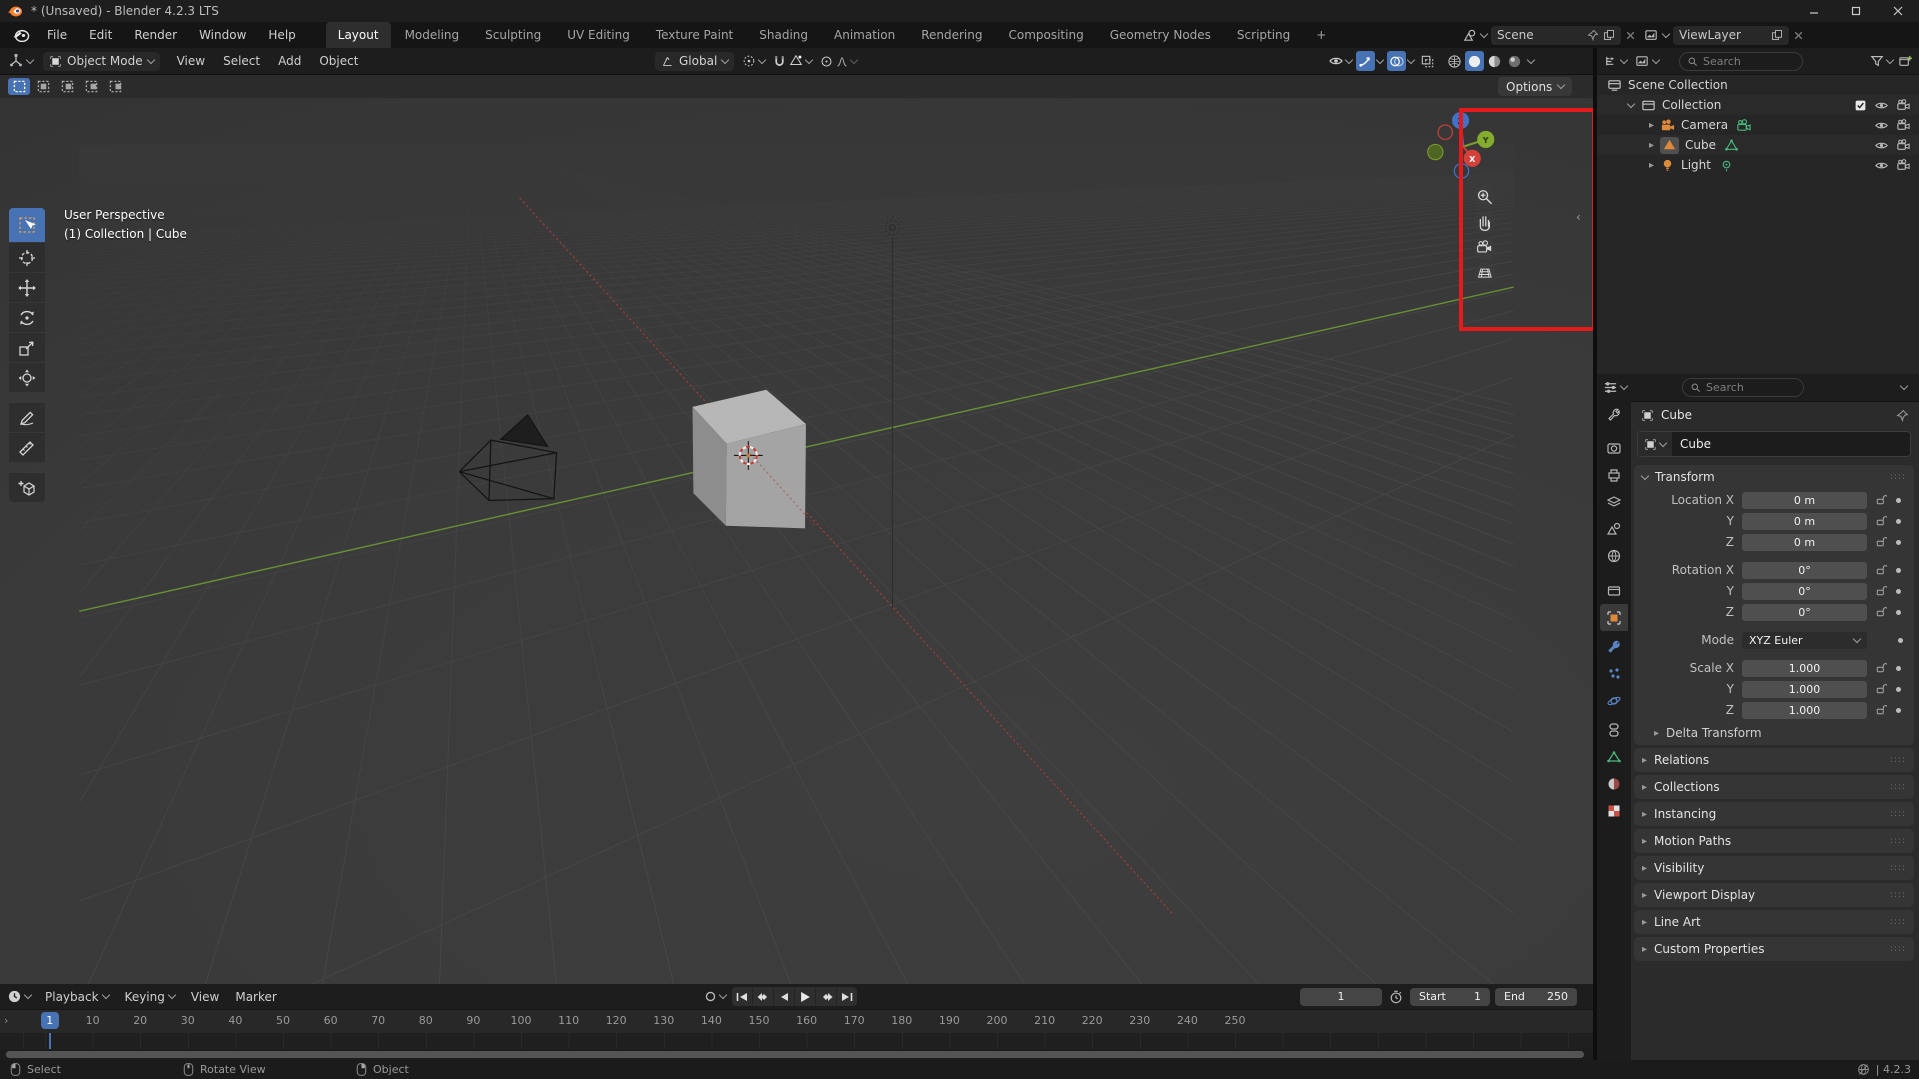  Describe the element at coordinates (1593, 35) in the screenshot. I see `pin-icon` at that location.